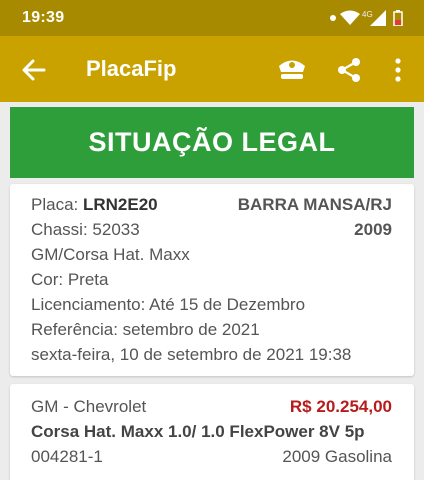 This screenshot has height=480, width=424. I want to click on location: BARRA MANSA/RJ, so click(314, 204).